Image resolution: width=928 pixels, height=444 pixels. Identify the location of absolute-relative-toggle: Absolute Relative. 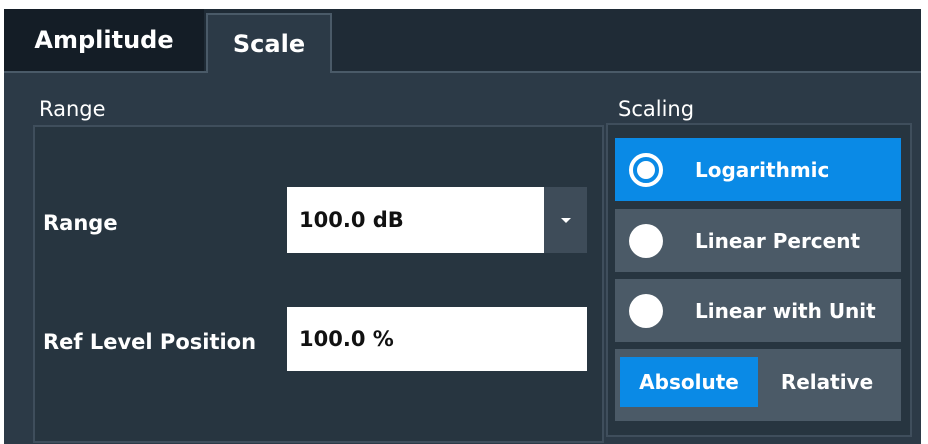
(758, 385).